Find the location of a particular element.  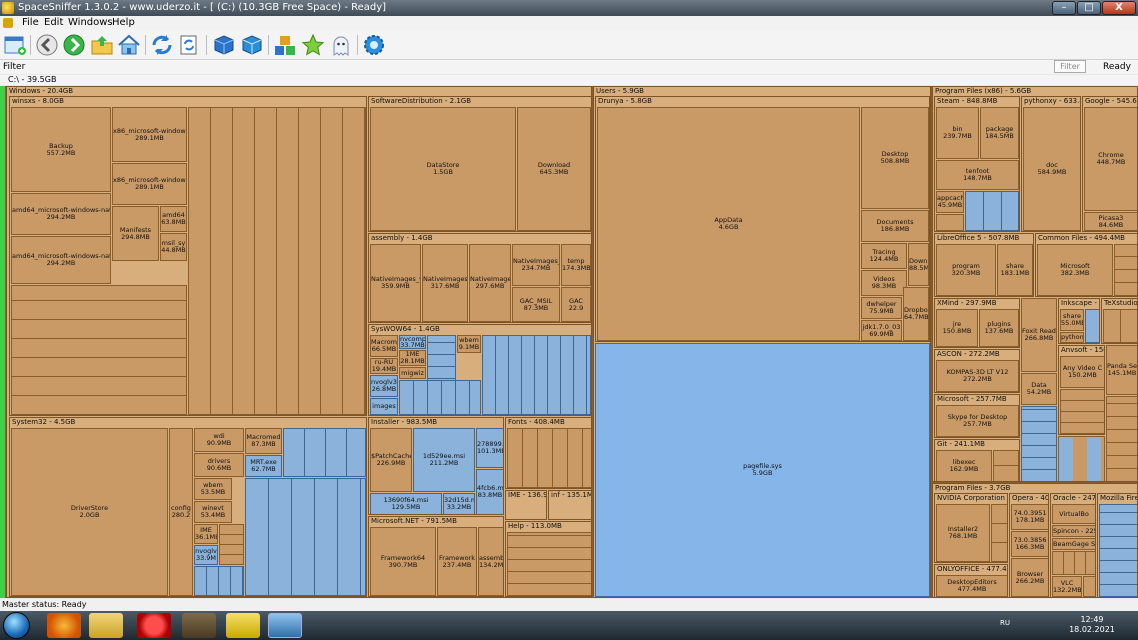

tile-driverstore: DriverStore 2.0GB is located at coordinates (89, 512).